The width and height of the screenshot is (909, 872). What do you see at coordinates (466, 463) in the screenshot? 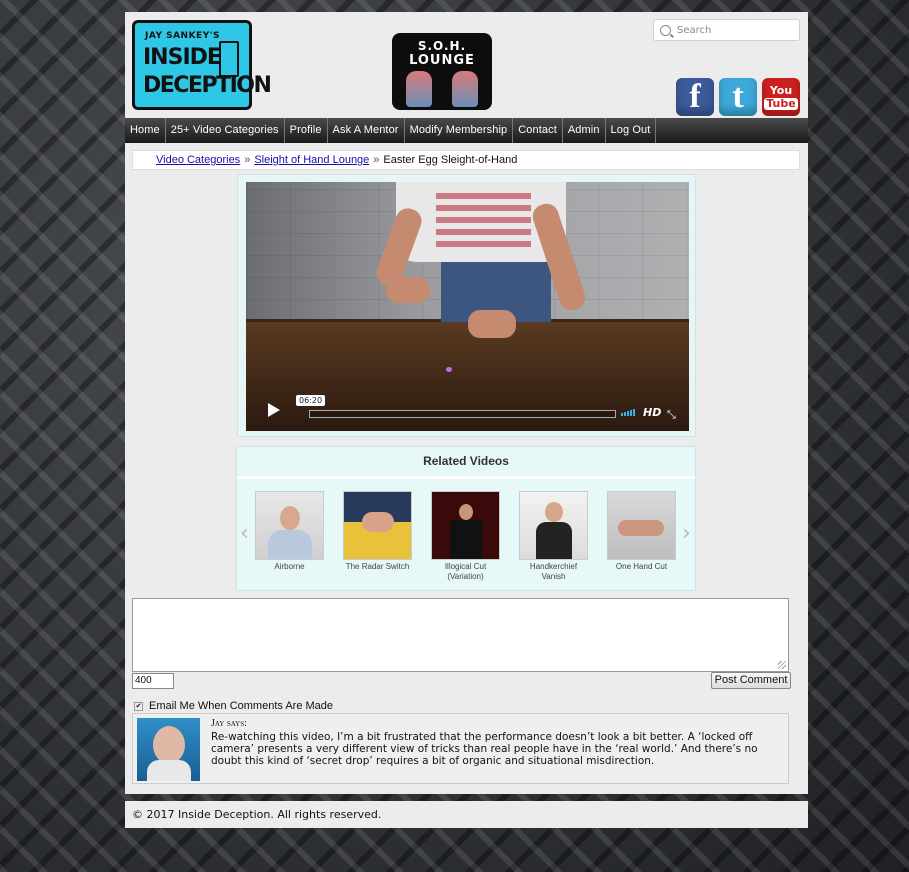
I see `related-videos-title: Related Videos` at bounding box center [466, 463].